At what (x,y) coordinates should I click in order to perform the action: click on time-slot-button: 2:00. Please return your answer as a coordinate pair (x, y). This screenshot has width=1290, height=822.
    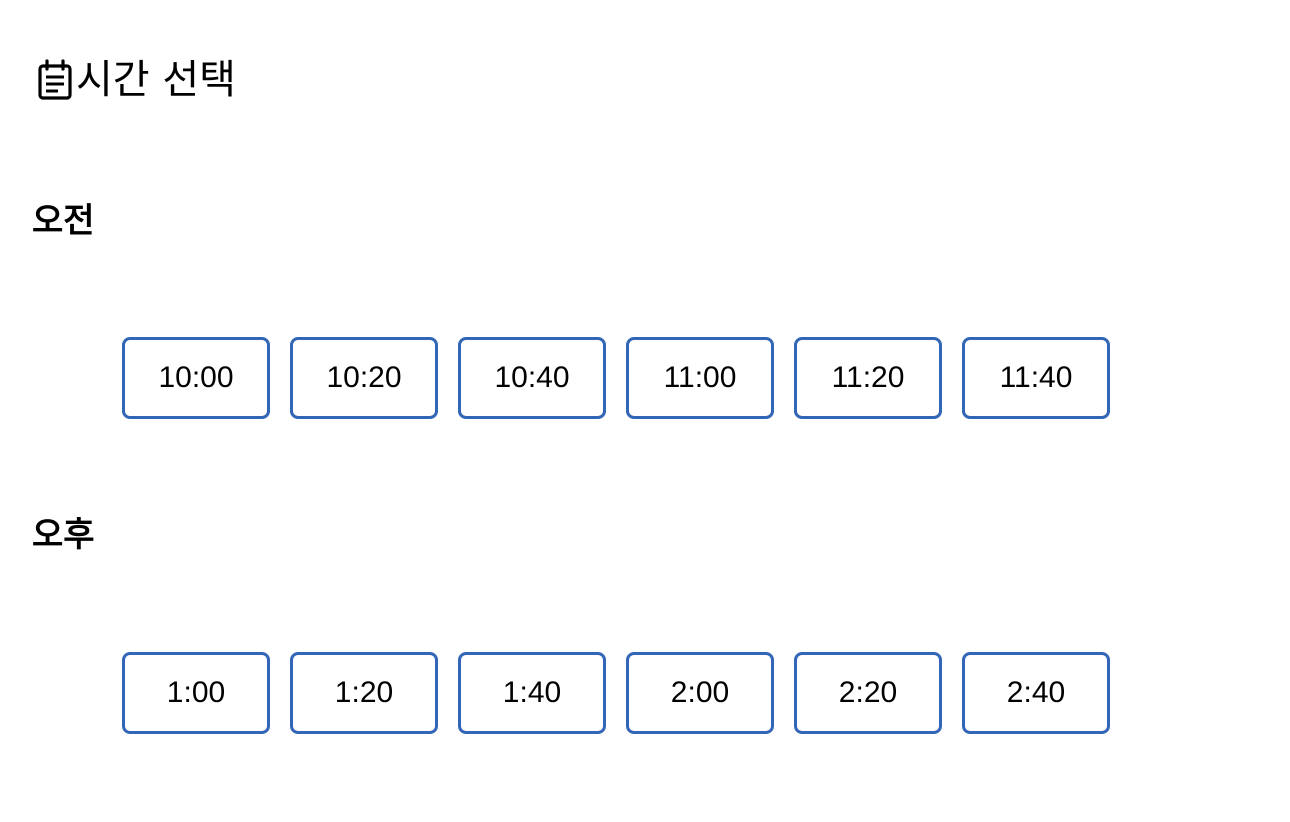
    Looking at the image, I should click on (700, 693).